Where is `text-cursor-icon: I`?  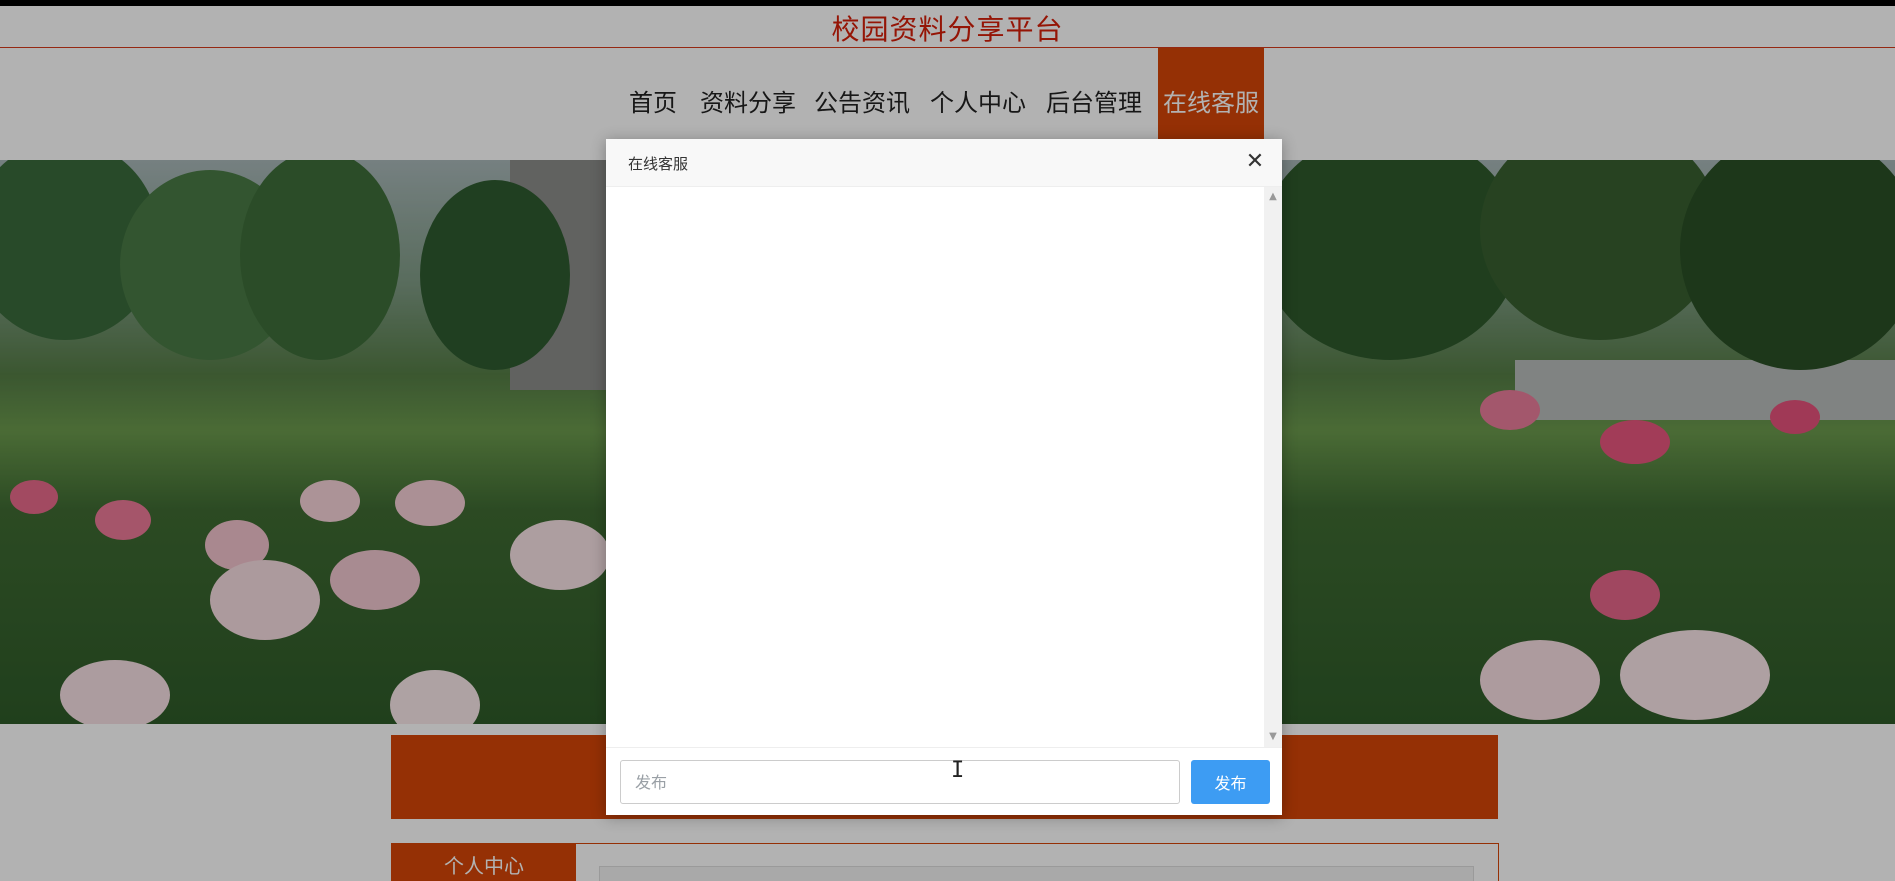
text-cursor-icon: I is located at coordinates (958, 770).